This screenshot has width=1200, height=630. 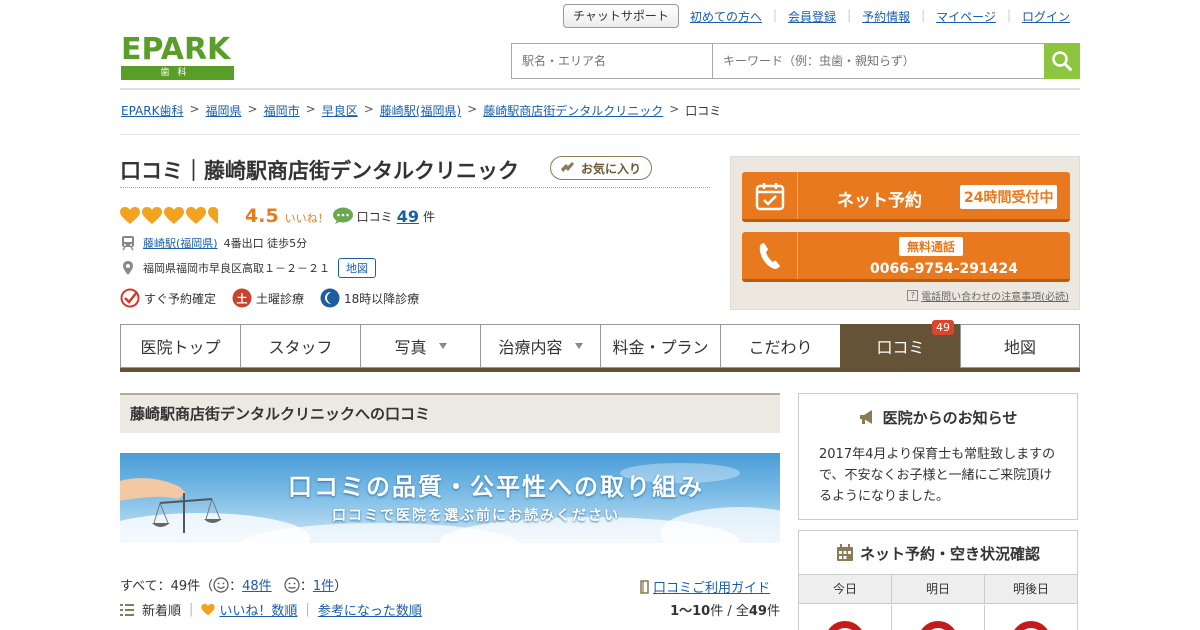 I want to click on phone-icon, so click(x=769, y=255).